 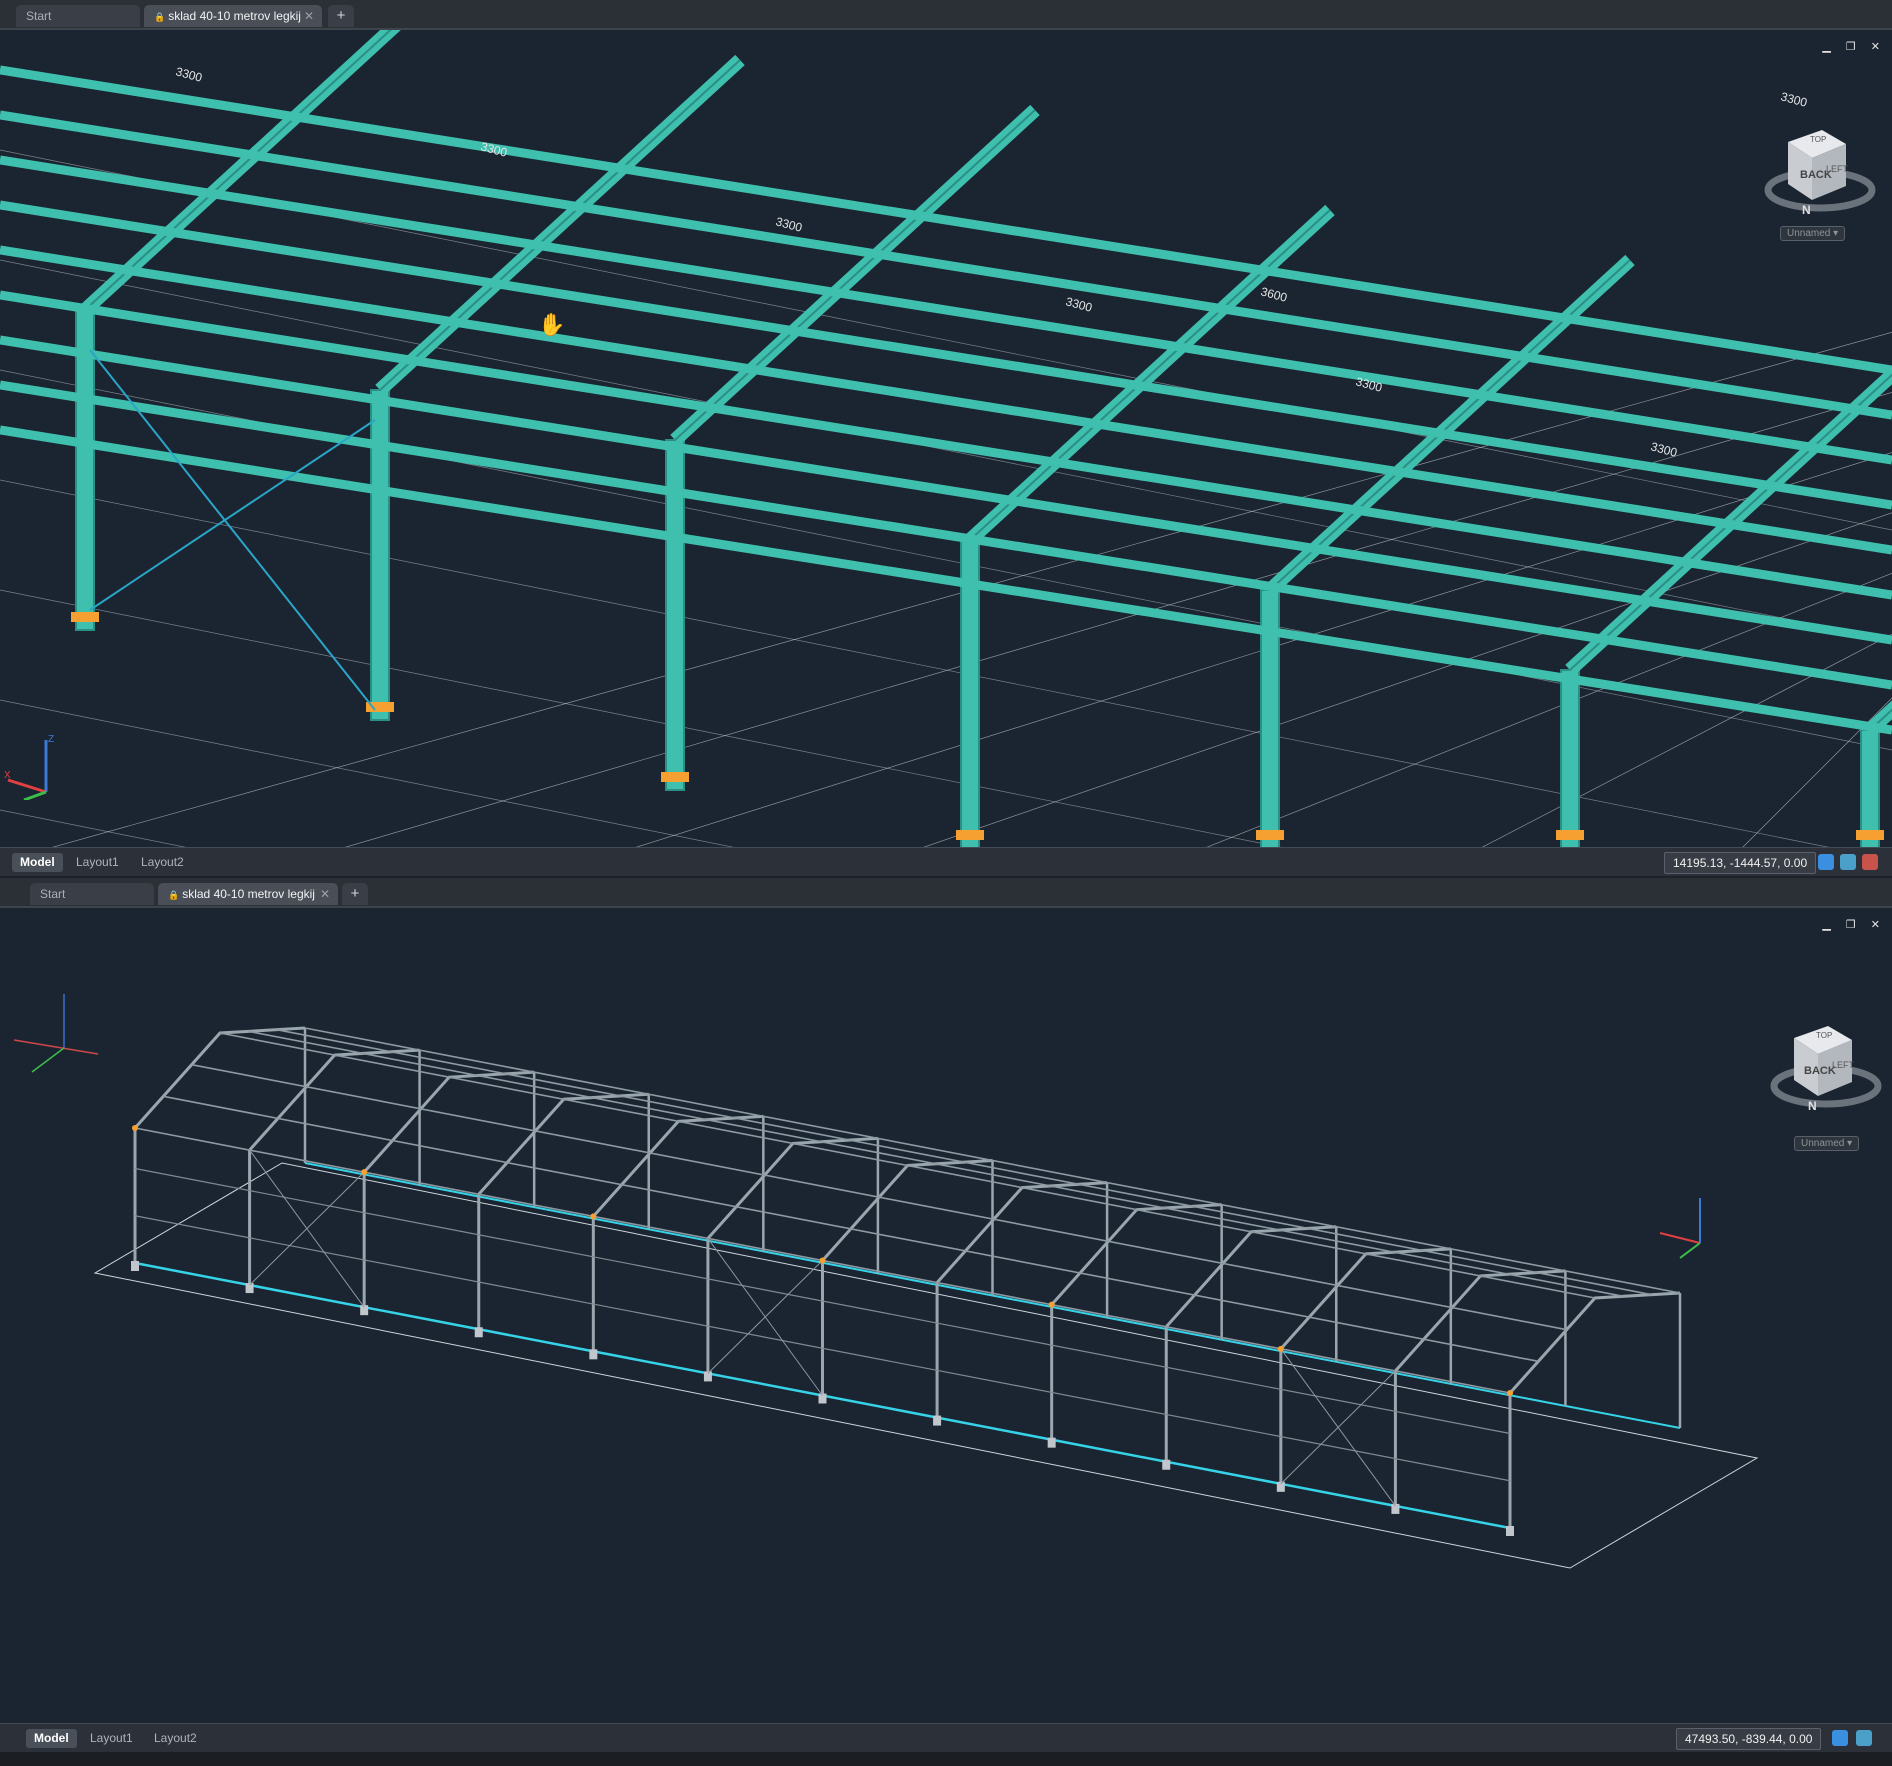 I want to click on ucs-icon: Z X, so click(x=29, y=767).